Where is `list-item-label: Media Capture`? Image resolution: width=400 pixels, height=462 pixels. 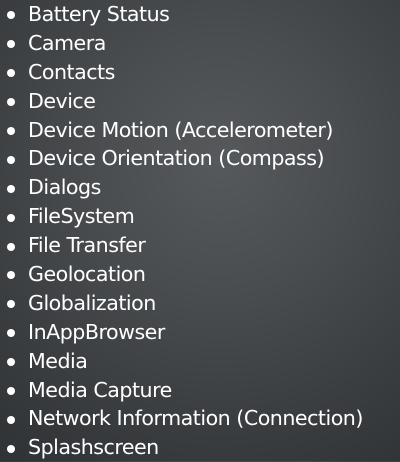
list-item-label: Media Capture is located at coordinates (100, 389).